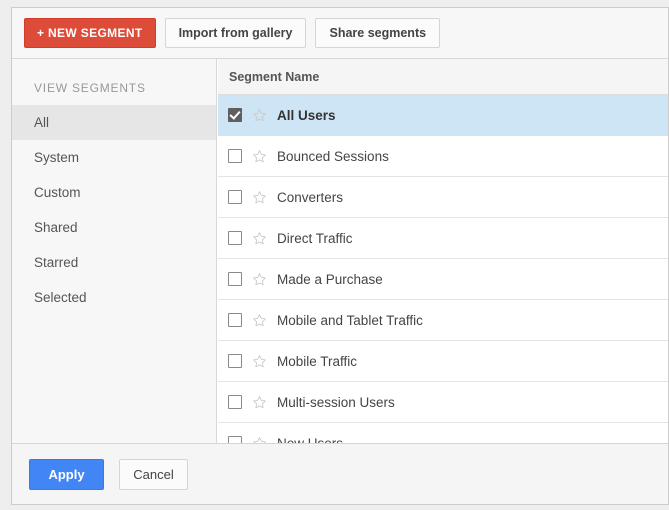 The height and width of the screenshot is (510, 669). Describe the element at coordinates (315, 238) in the screenshot. I see `segment-name-label: Direct Traffic` at that location.